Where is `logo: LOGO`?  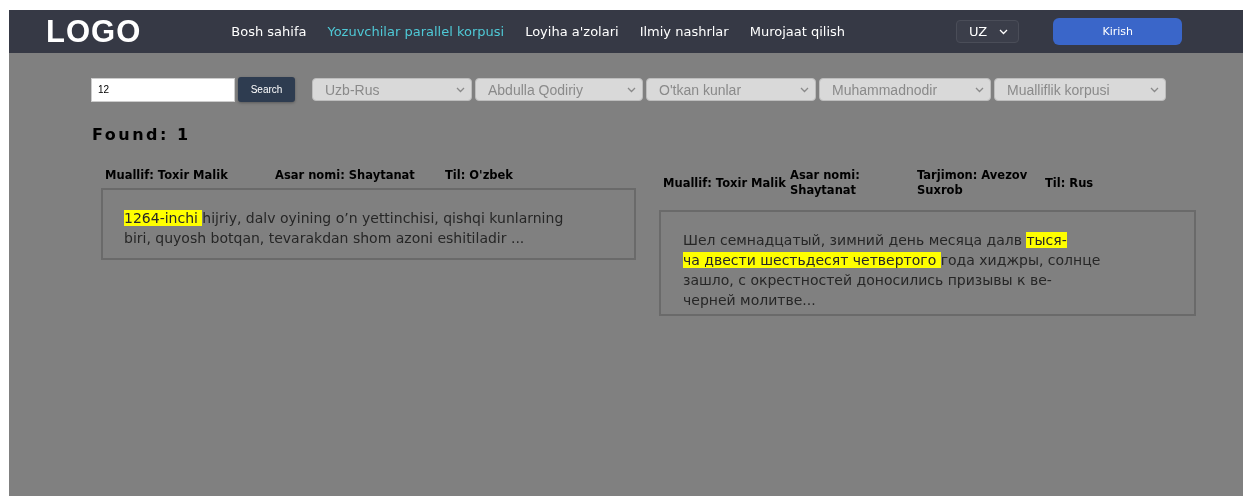
logo: LOGO is located at coordinates (94, 31).